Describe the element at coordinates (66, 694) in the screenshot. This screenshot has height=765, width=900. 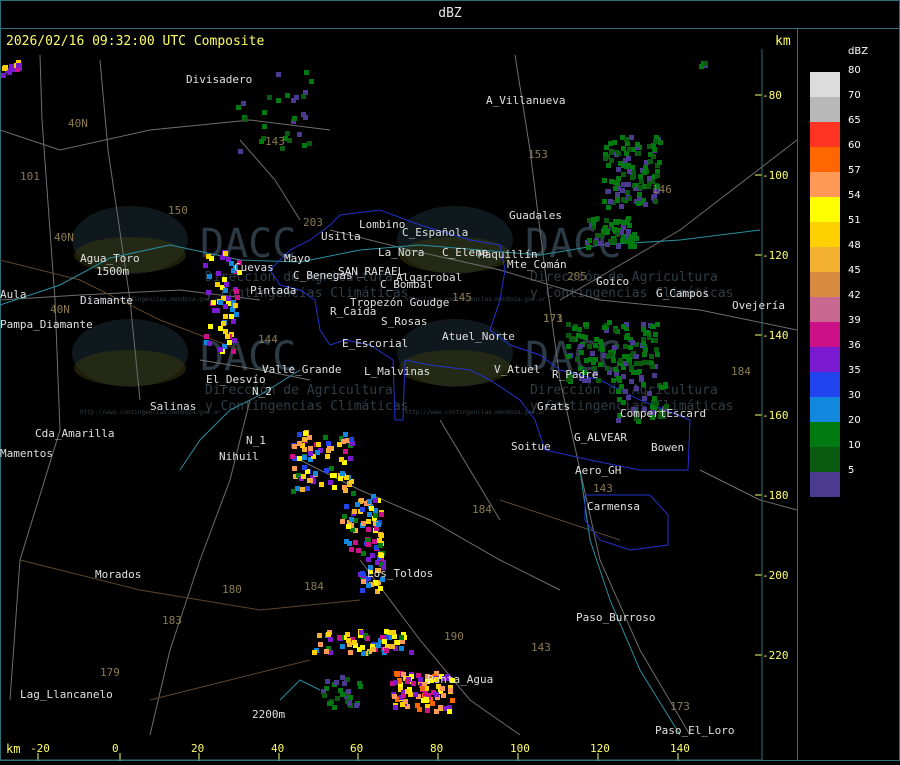
I see `place-label: Lag_Llancanelo` at that location.